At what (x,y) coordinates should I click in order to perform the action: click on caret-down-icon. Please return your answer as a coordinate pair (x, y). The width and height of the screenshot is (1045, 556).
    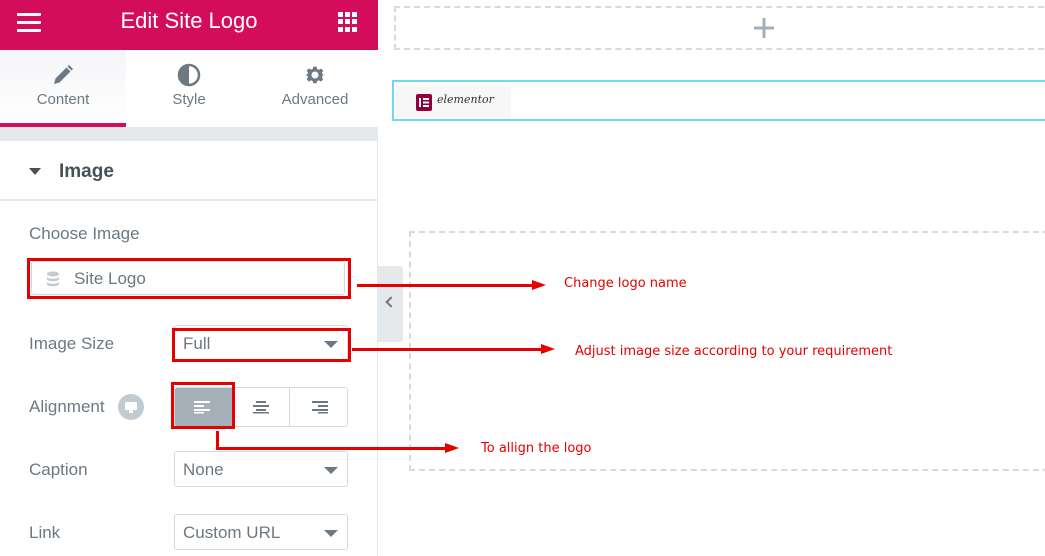
    Looking at the image, I should click on (35, 171).